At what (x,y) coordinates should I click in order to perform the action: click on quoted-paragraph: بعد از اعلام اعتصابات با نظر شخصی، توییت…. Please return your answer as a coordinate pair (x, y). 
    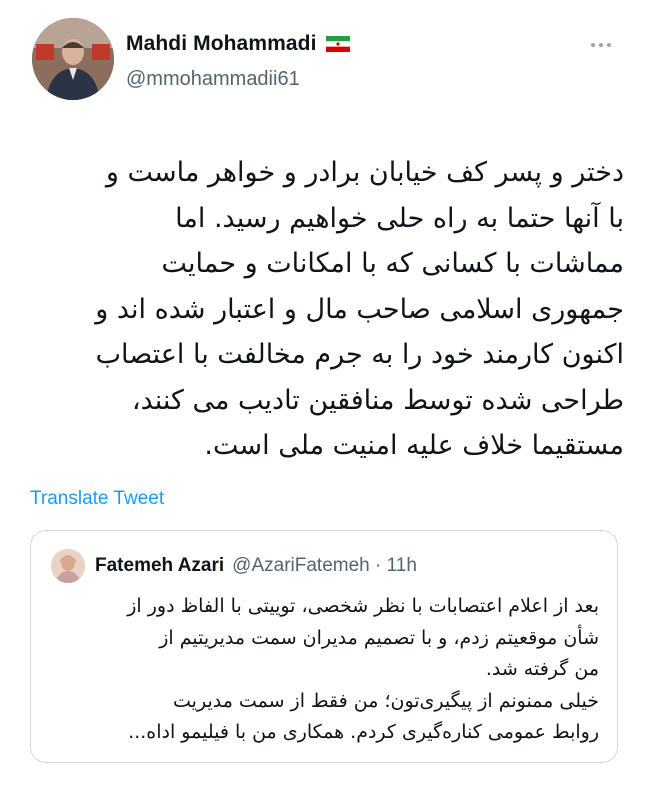
    Looking at the image, I should click on (325, 638).